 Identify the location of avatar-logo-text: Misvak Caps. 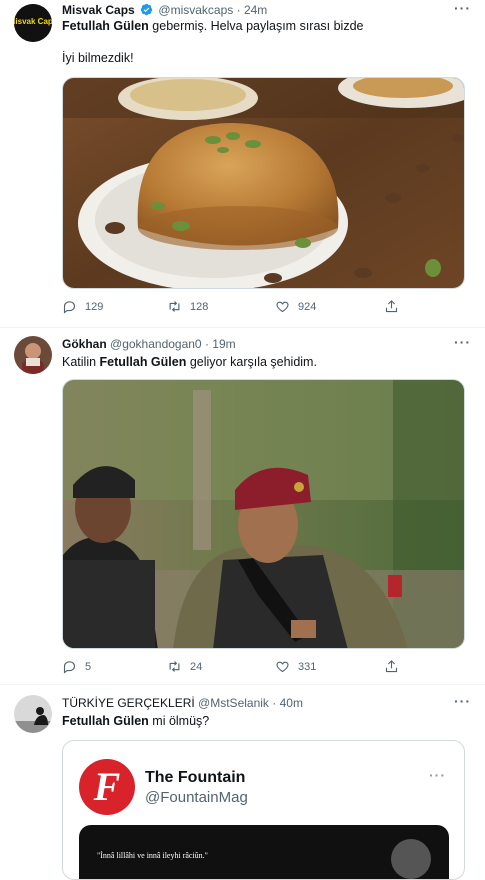
(33, 21).